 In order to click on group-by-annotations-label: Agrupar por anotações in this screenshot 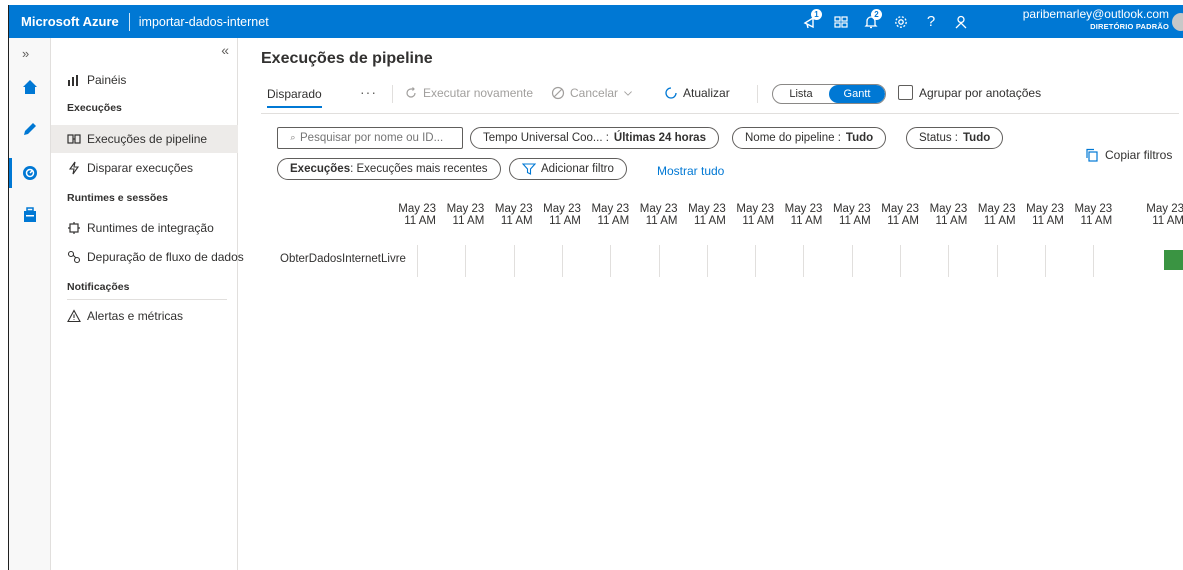, I will do `click(980, 92)`.